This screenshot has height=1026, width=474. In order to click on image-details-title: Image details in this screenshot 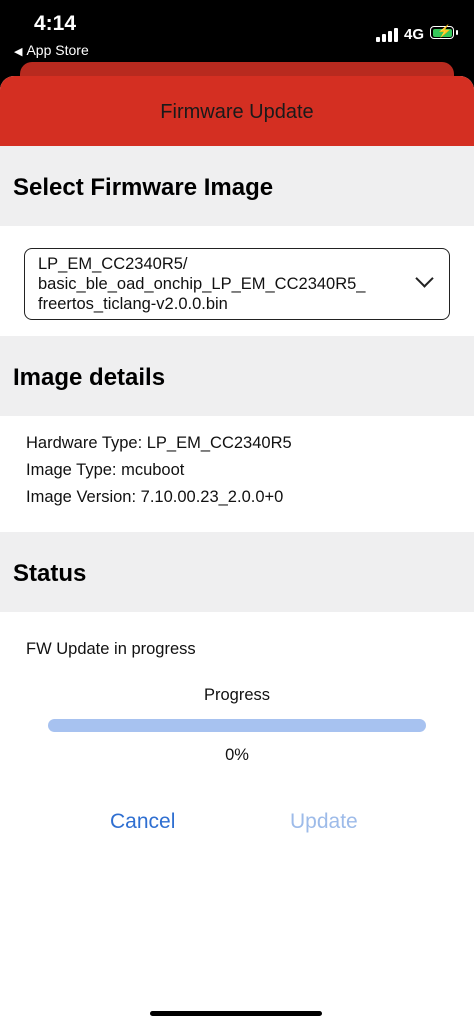, I will do `click(89, 377)`.